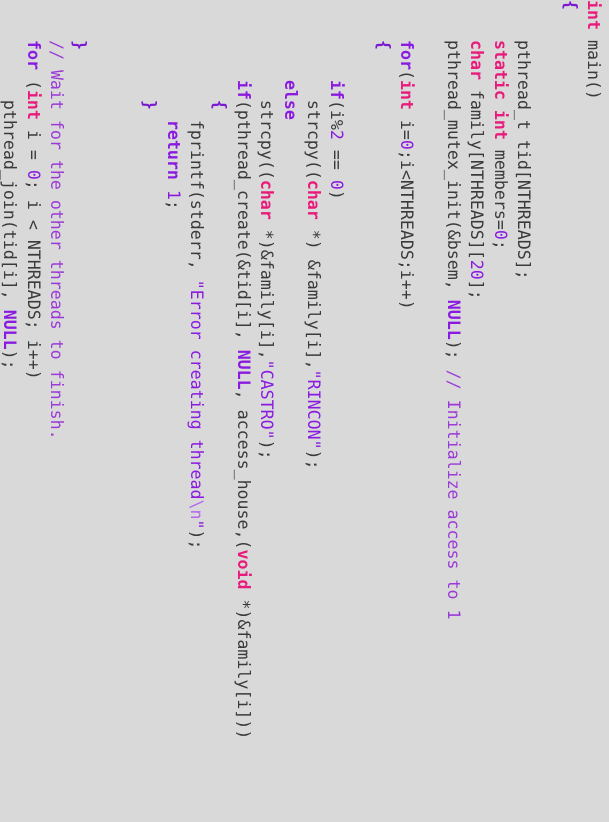  I want to click on code-token: ; i < NTHREADS; i++), so click(33, 279).